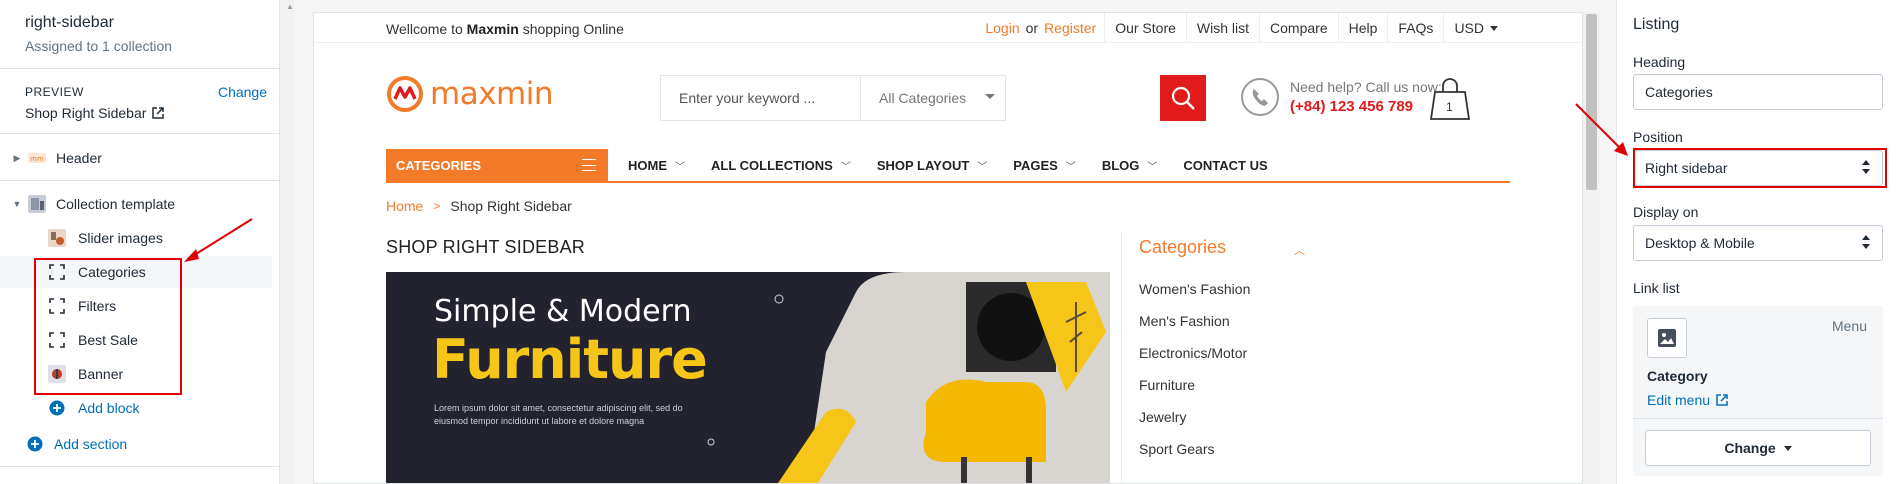  I want to click on search-input, so click(760, 98).